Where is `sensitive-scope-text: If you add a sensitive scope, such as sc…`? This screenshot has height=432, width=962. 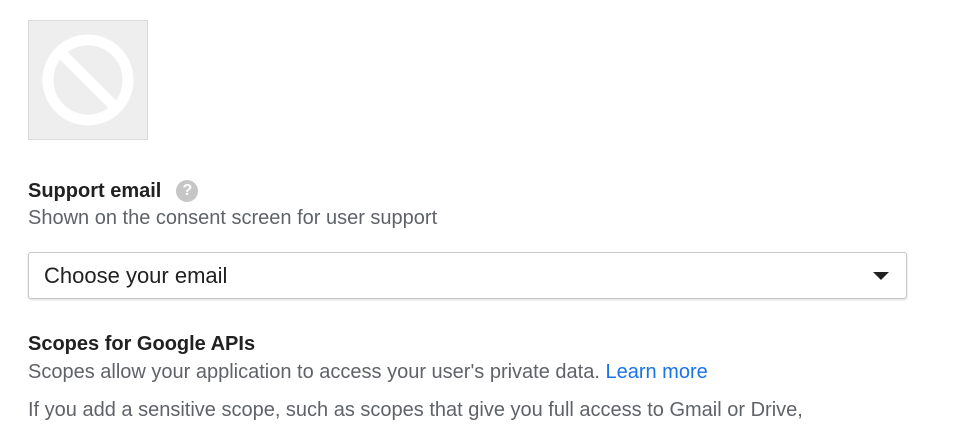 sensitive-scope-text: If you add a sensitive scope, such as sc… is located at coordinates (415, 410).